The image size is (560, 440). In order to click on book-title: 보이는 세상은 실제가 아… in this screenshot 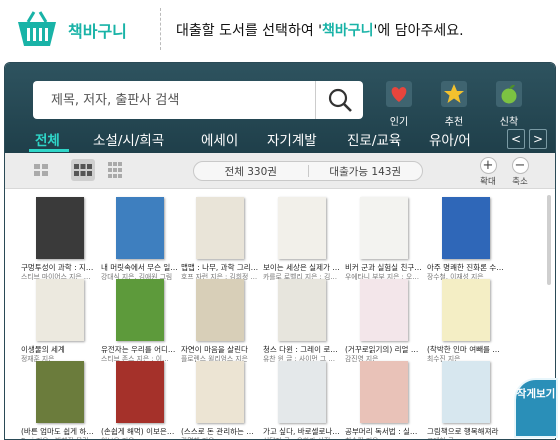, I will do `click(302, 268)`.